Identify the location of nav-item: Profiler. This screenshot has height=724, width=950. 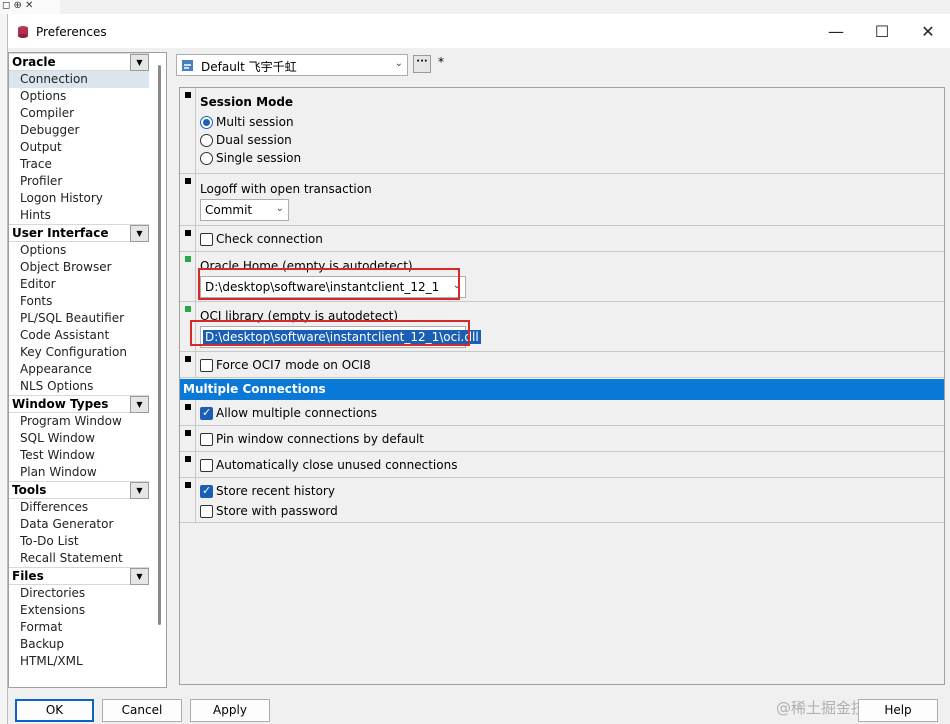
(79, 181).